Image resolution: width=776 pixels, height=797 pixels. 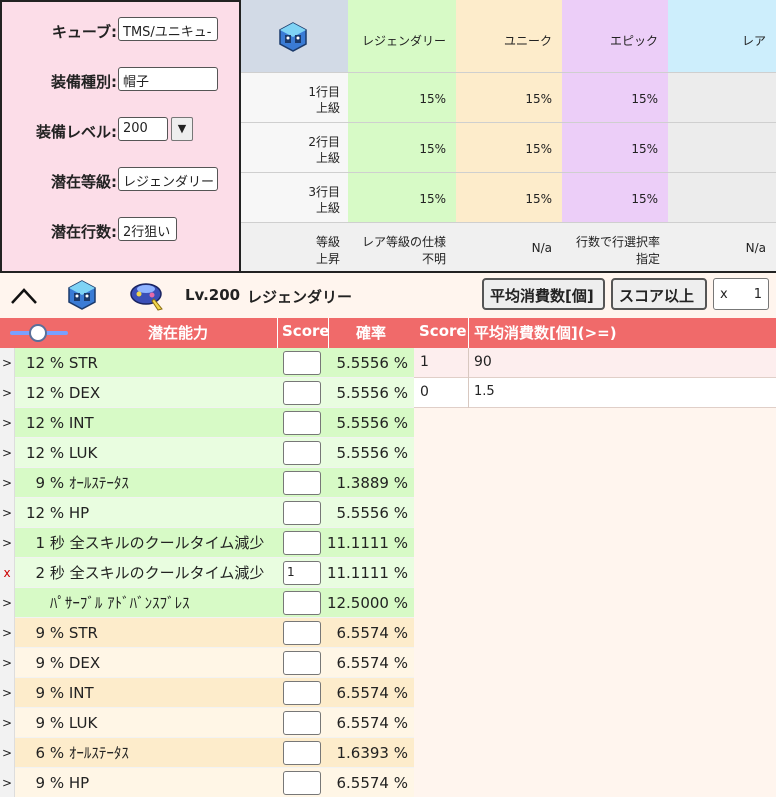 What do you see at coordinates (722, 36) in the screenshot?
I see `header-rare: レア` at bounding box center [722, 36].